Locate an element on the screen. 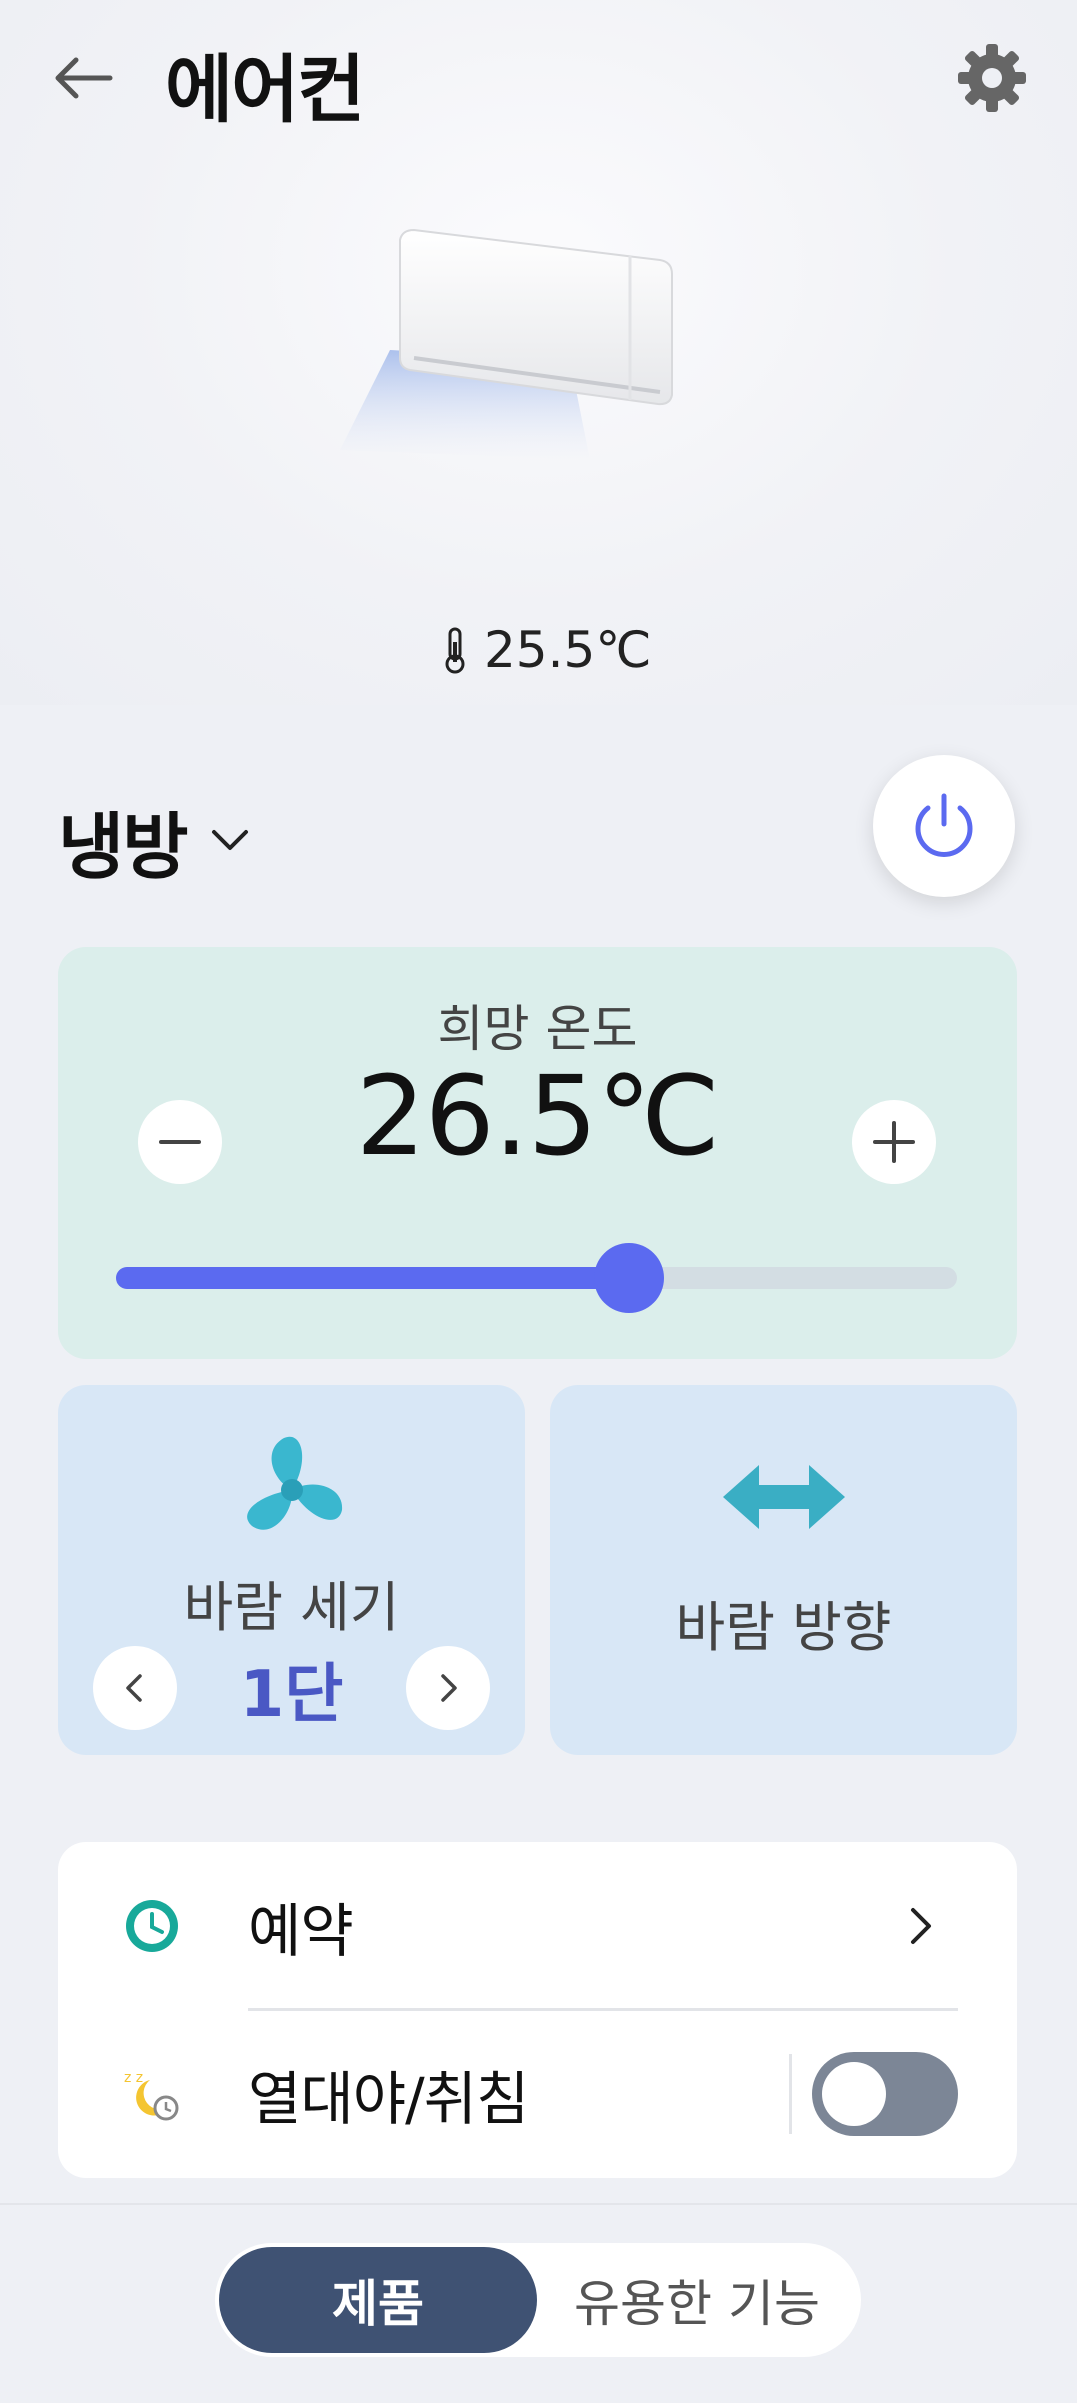 The image size is (1077, 2403). fan-icon-wrap is located at coordinates (291, 1490).